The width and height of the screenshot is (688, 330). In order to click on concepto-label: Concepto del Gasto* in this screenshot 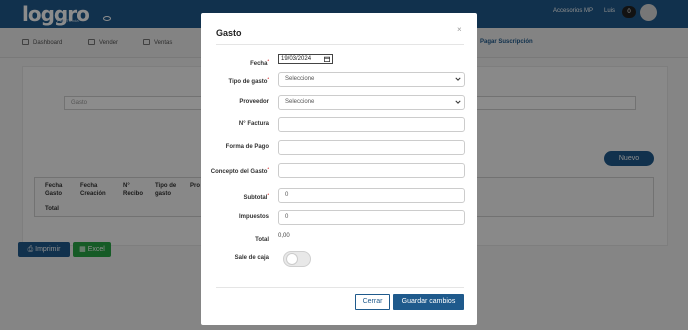, I will do `click(235, 170)`.